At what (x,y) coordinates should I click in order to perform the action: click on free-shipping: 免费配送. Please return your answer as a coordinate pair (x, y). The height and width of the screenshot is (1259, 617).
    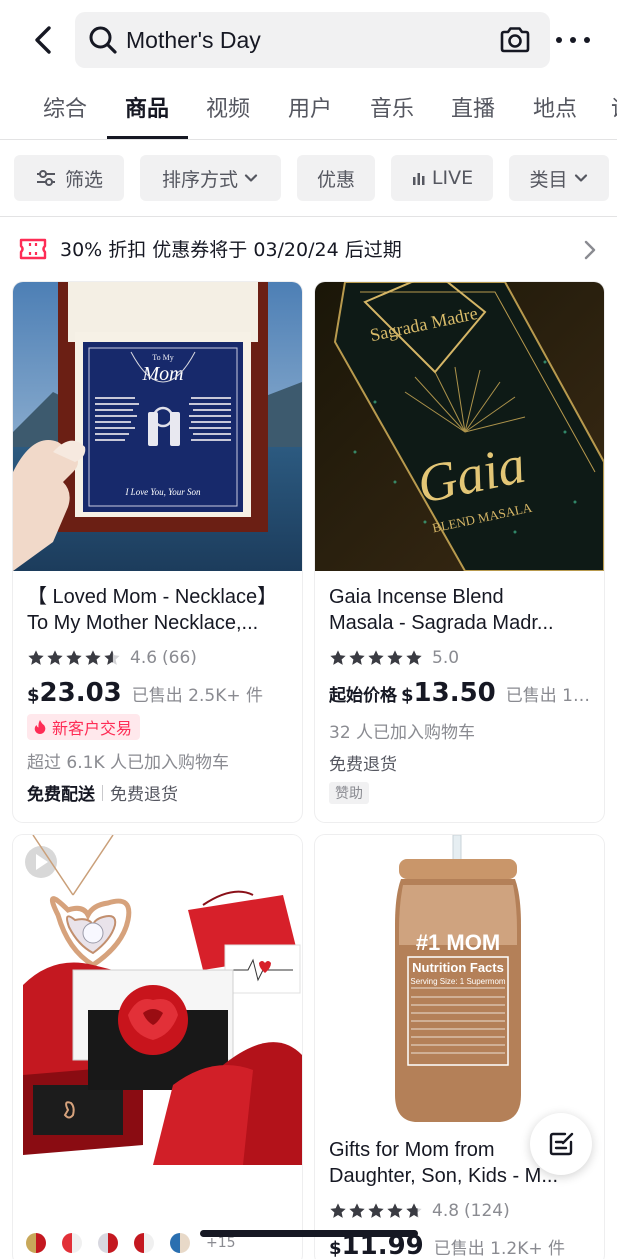
    Looking at the image, I should click on (61, 795).